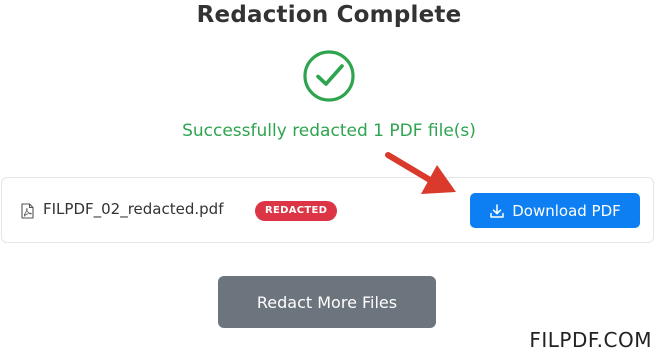 This screenshot has width=658, height=356. I want to click on check-circle-icon, so click(329, 76).